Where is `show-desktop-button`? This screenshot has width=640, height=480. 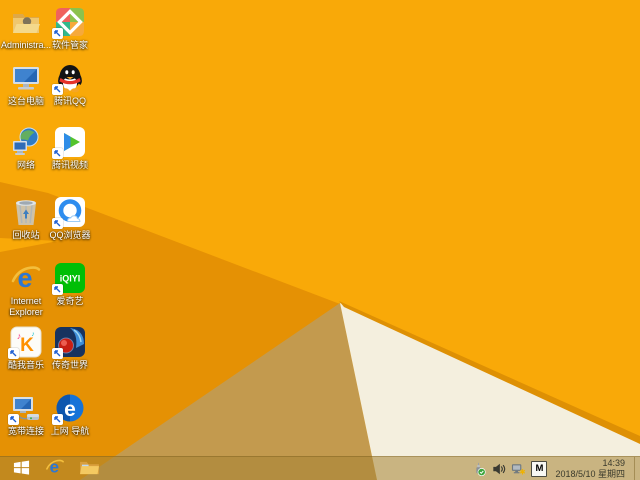 show-desktop-button is located at coordinates (637, 468).